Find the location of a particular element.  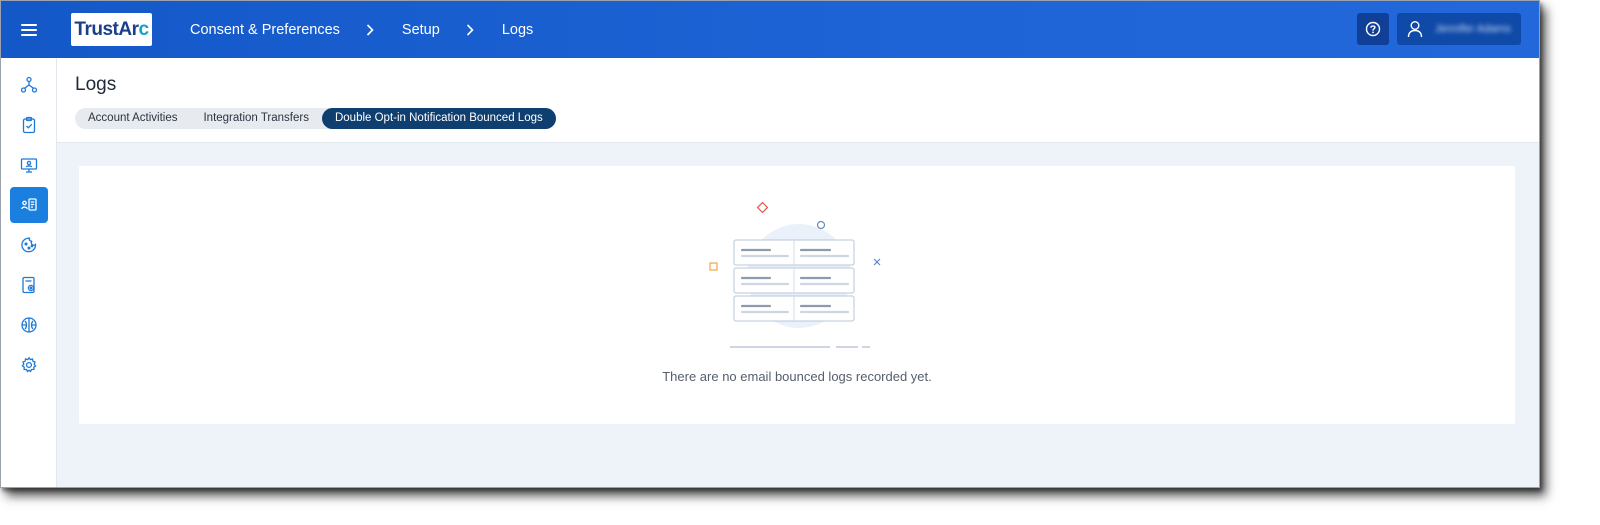

tab-integration-transfers: Integration Transfers is located at coordinates (255, 118).